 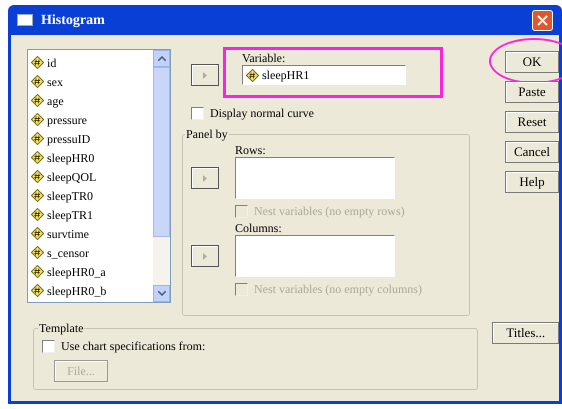 I want to click on variable-list-item: age, so click(x=55, y=100).